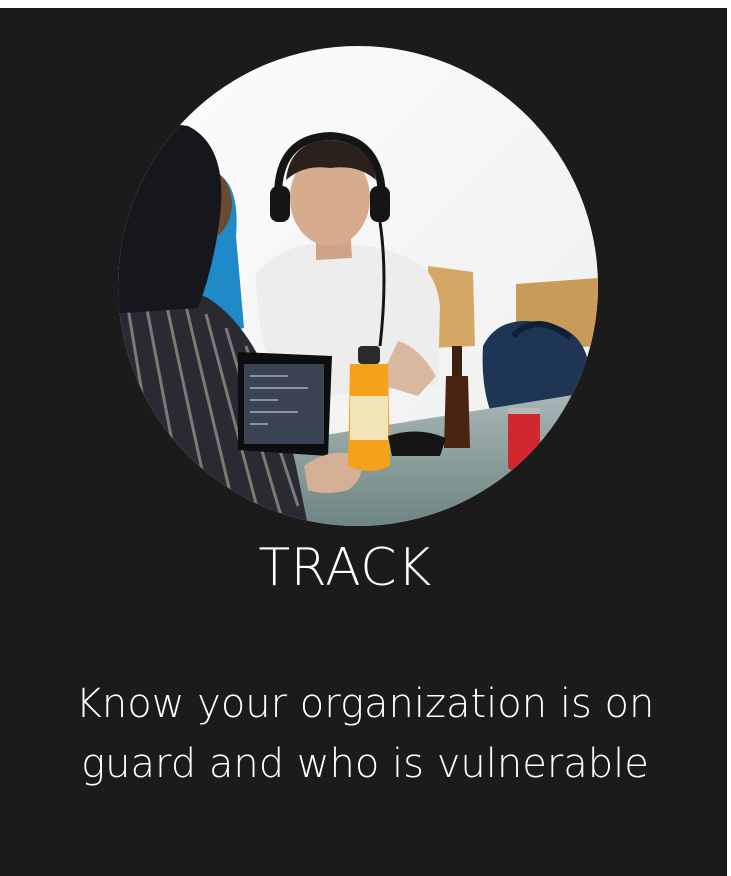  What do you see at coordinates (365, 704) in the screenshot?
I see `description-line: Know your organization is on` at bounding box center [365, 704].